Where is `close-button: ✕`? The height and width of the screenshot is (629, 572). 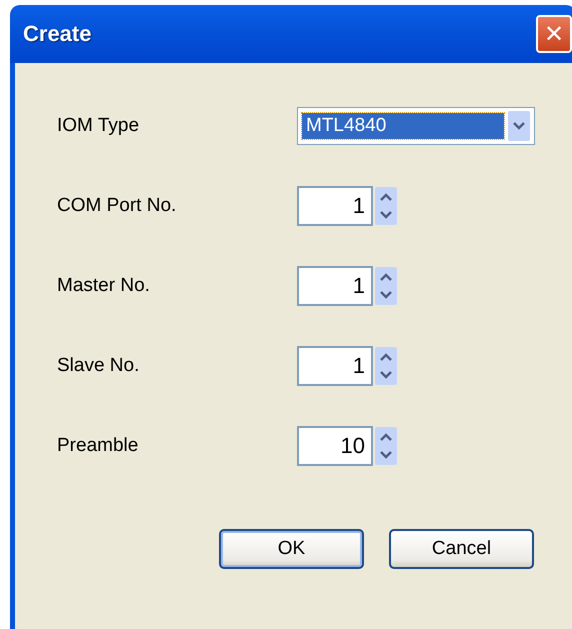 close-button: ✕ is located at coordinates (554, 34).